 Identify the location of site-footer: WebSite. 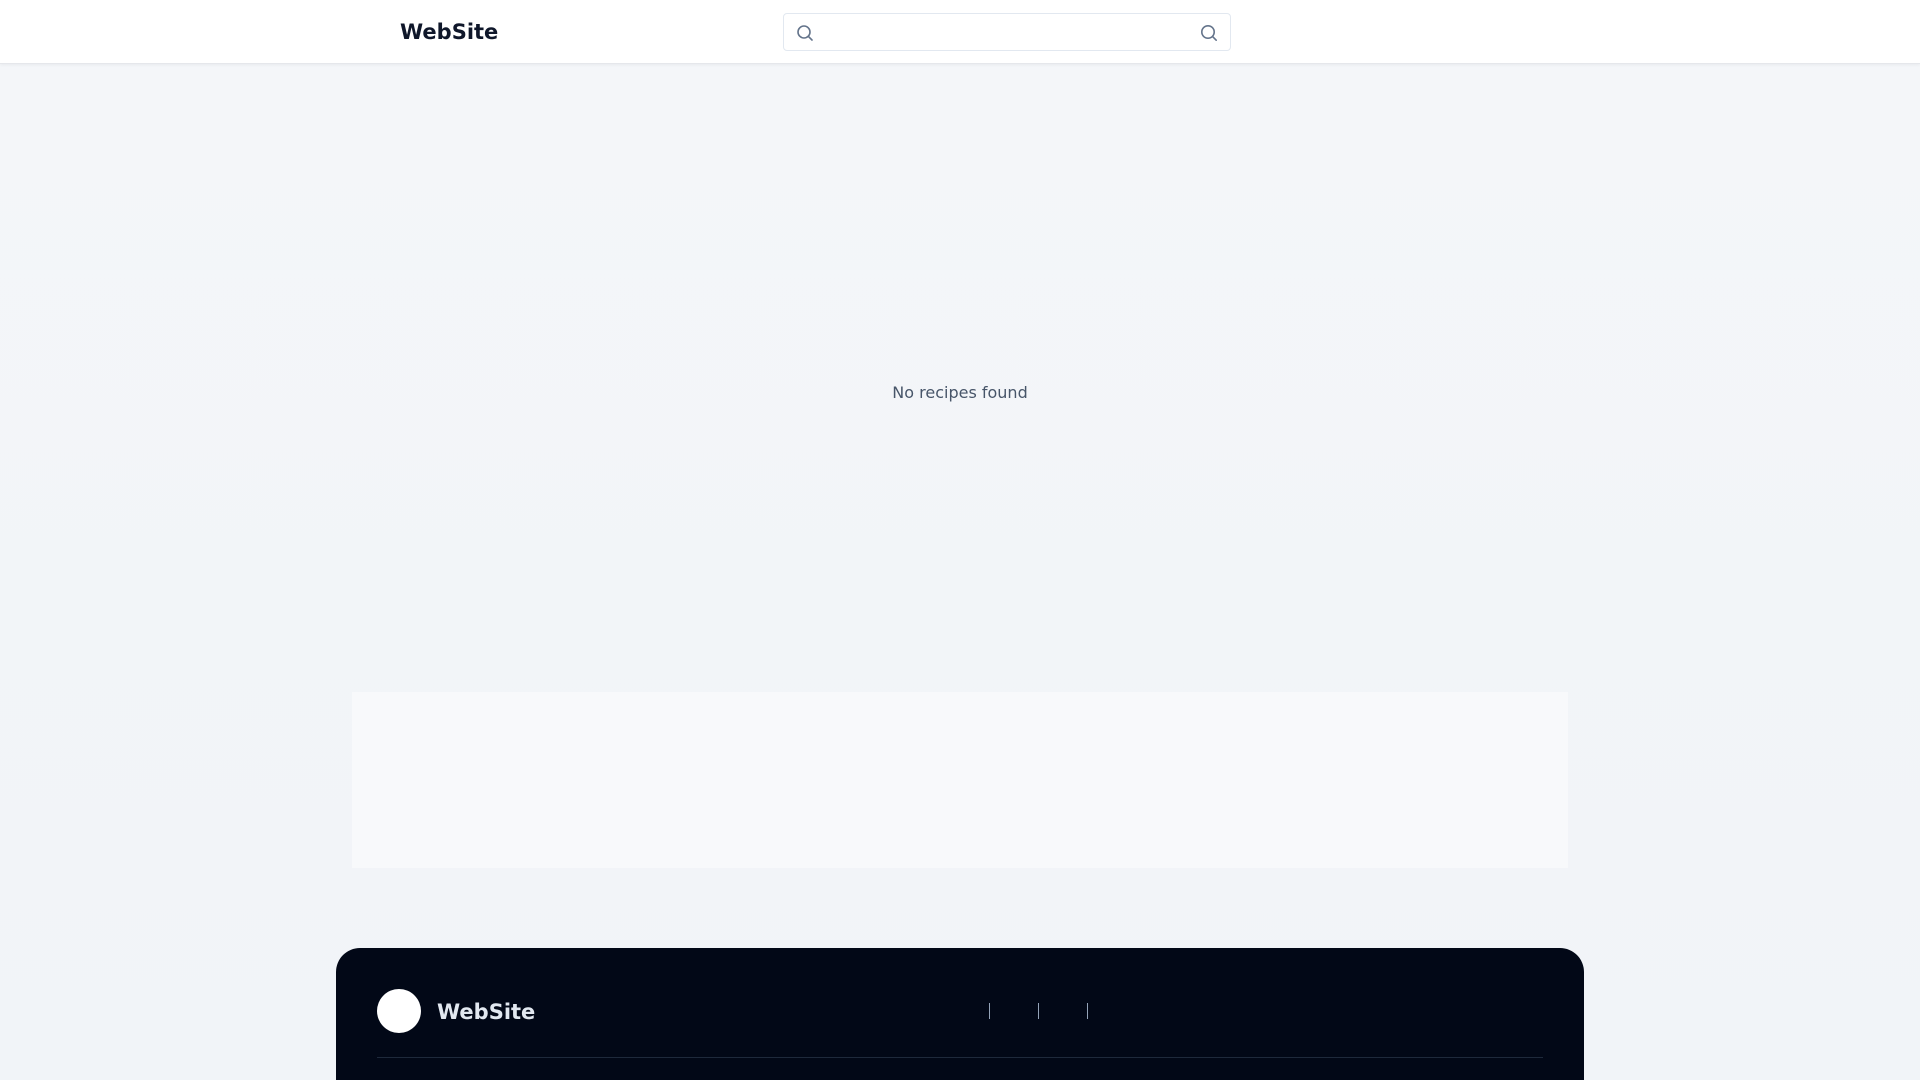
(960, 1014).